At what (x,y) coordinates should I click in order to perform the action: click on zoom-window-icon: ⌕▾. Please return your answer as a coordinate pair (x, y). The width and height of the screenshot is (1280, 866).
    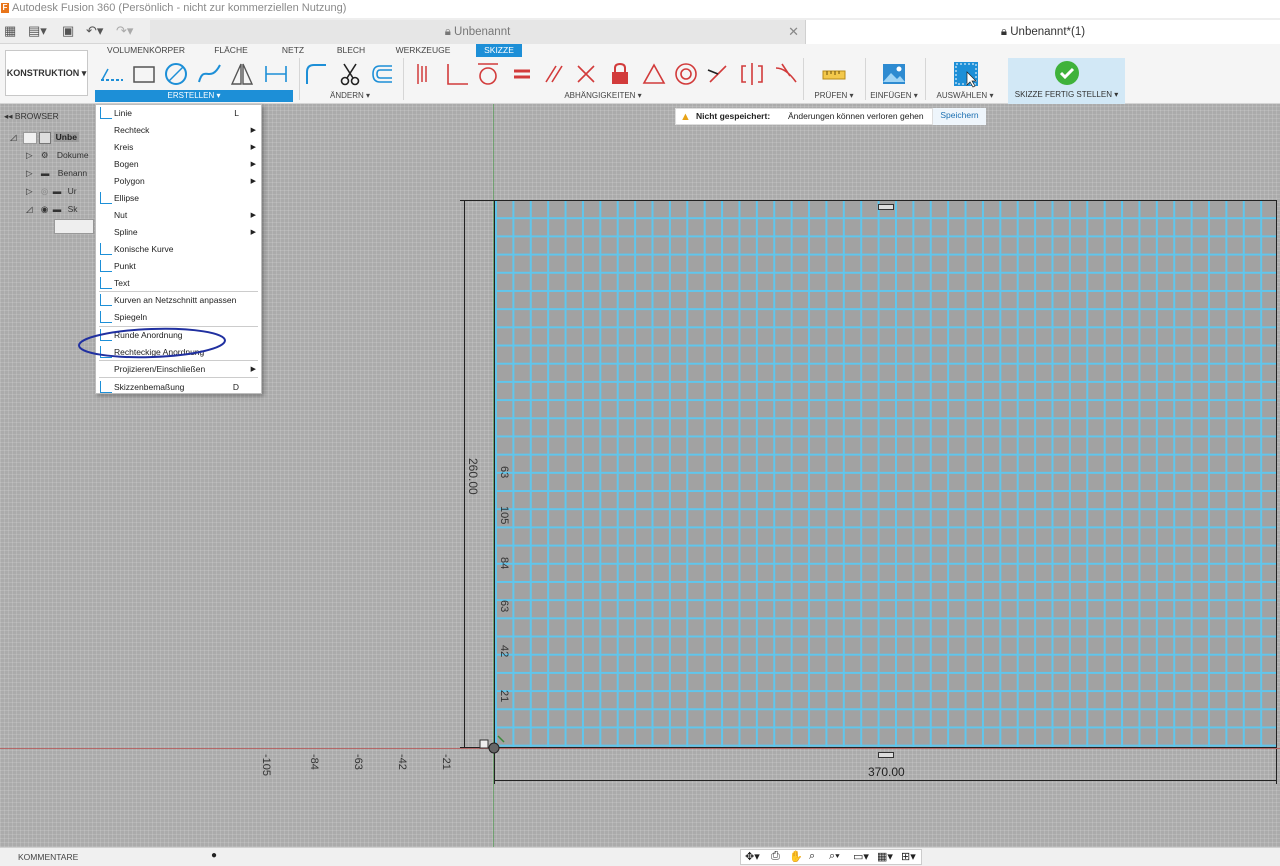
    Looking at the image, I should click on (834, 856).